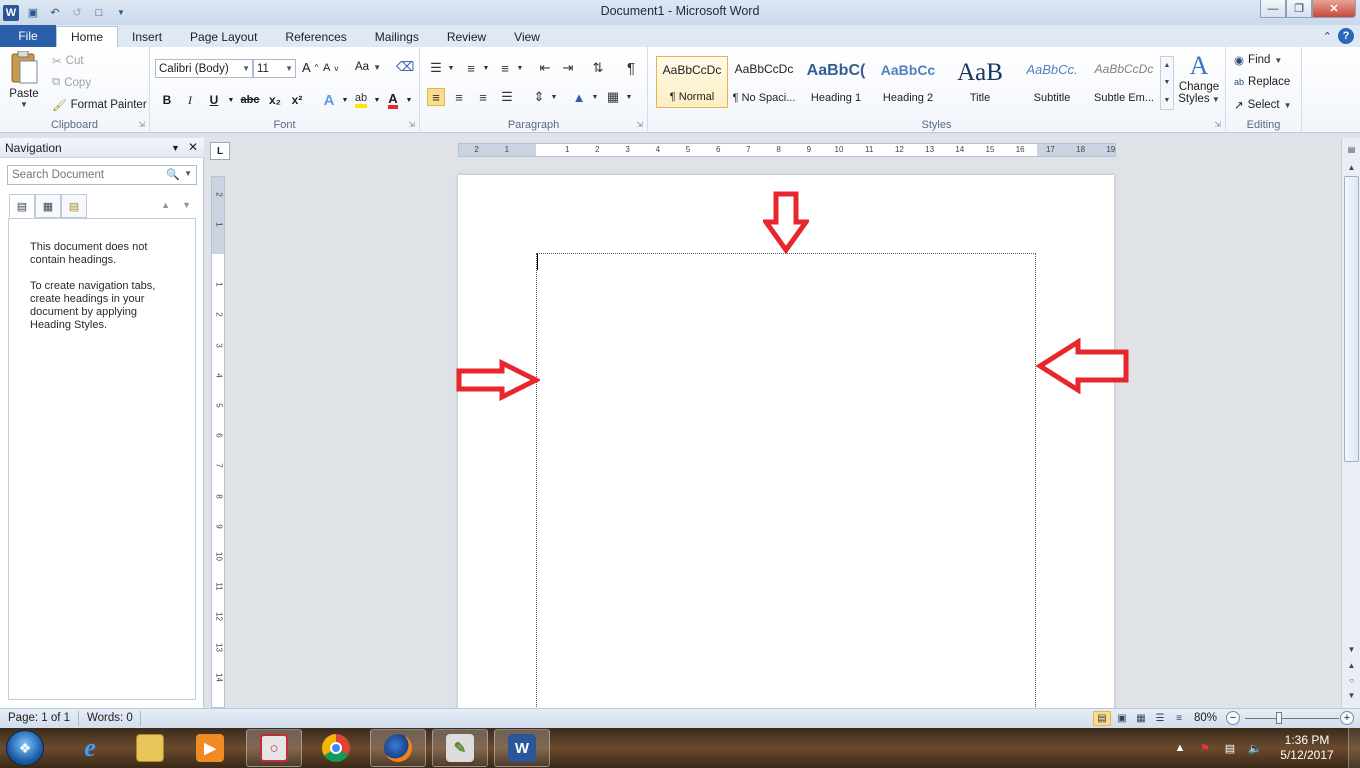 The image size is (1360, 768). Describe the element at coordinates (167, 100) in the screenshot. I see `bold-button: B` at that location.